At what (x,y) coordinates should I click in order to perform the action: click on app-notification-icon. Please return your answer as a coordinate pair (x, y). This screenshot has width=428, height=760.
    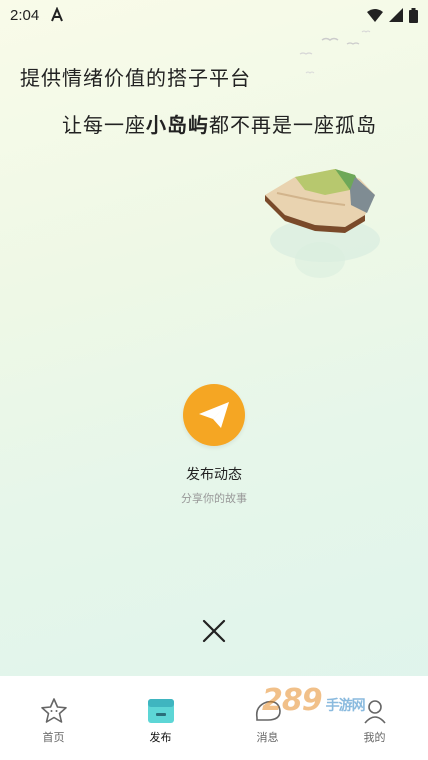
    Looking at the image, I should click on (57, 14).